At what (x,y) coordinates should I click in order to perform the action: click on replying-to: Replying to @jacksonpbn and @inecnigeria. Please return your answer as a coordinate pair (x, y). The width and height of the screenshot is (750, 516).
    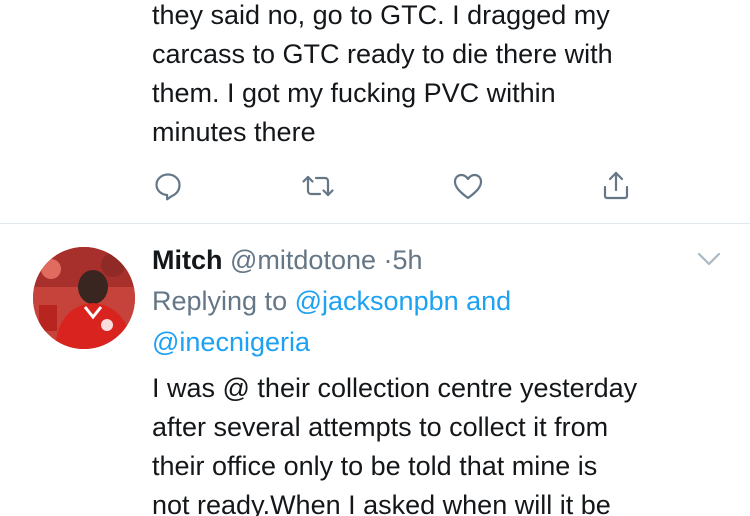
    Looking at the image, I should click on (442, 322).